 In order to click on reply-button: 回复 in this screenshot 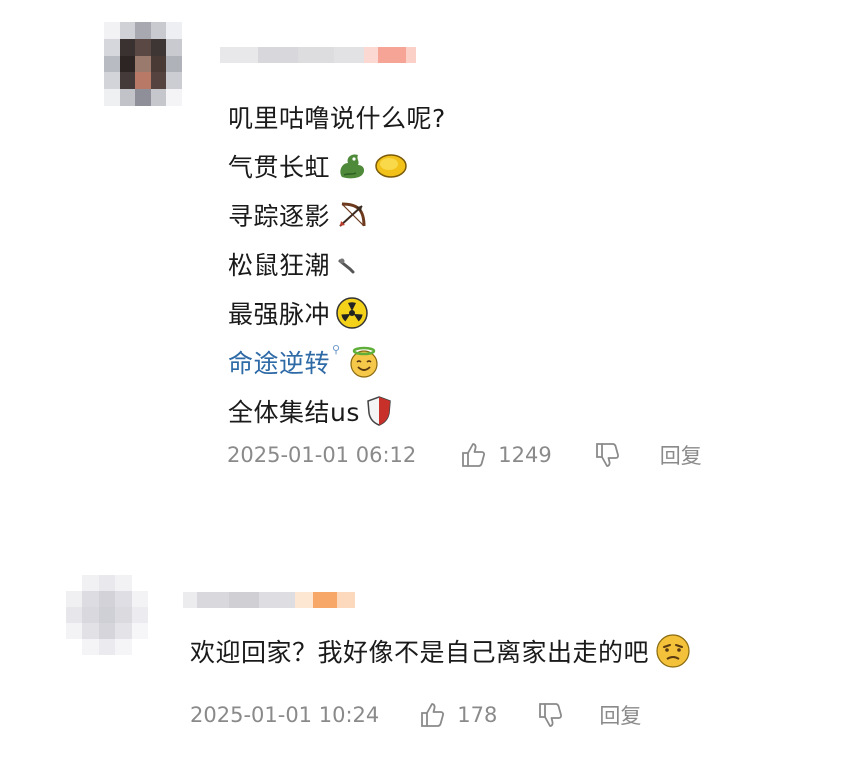, I will do `click(620, 715)`.